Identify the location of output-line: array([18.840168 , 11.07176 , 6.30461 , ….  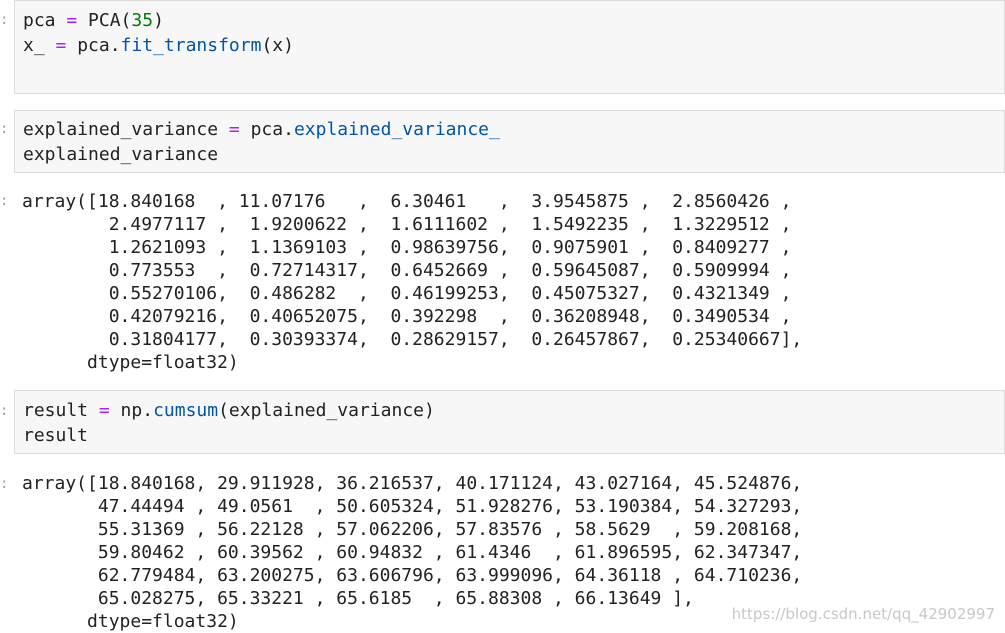
(407, 201).